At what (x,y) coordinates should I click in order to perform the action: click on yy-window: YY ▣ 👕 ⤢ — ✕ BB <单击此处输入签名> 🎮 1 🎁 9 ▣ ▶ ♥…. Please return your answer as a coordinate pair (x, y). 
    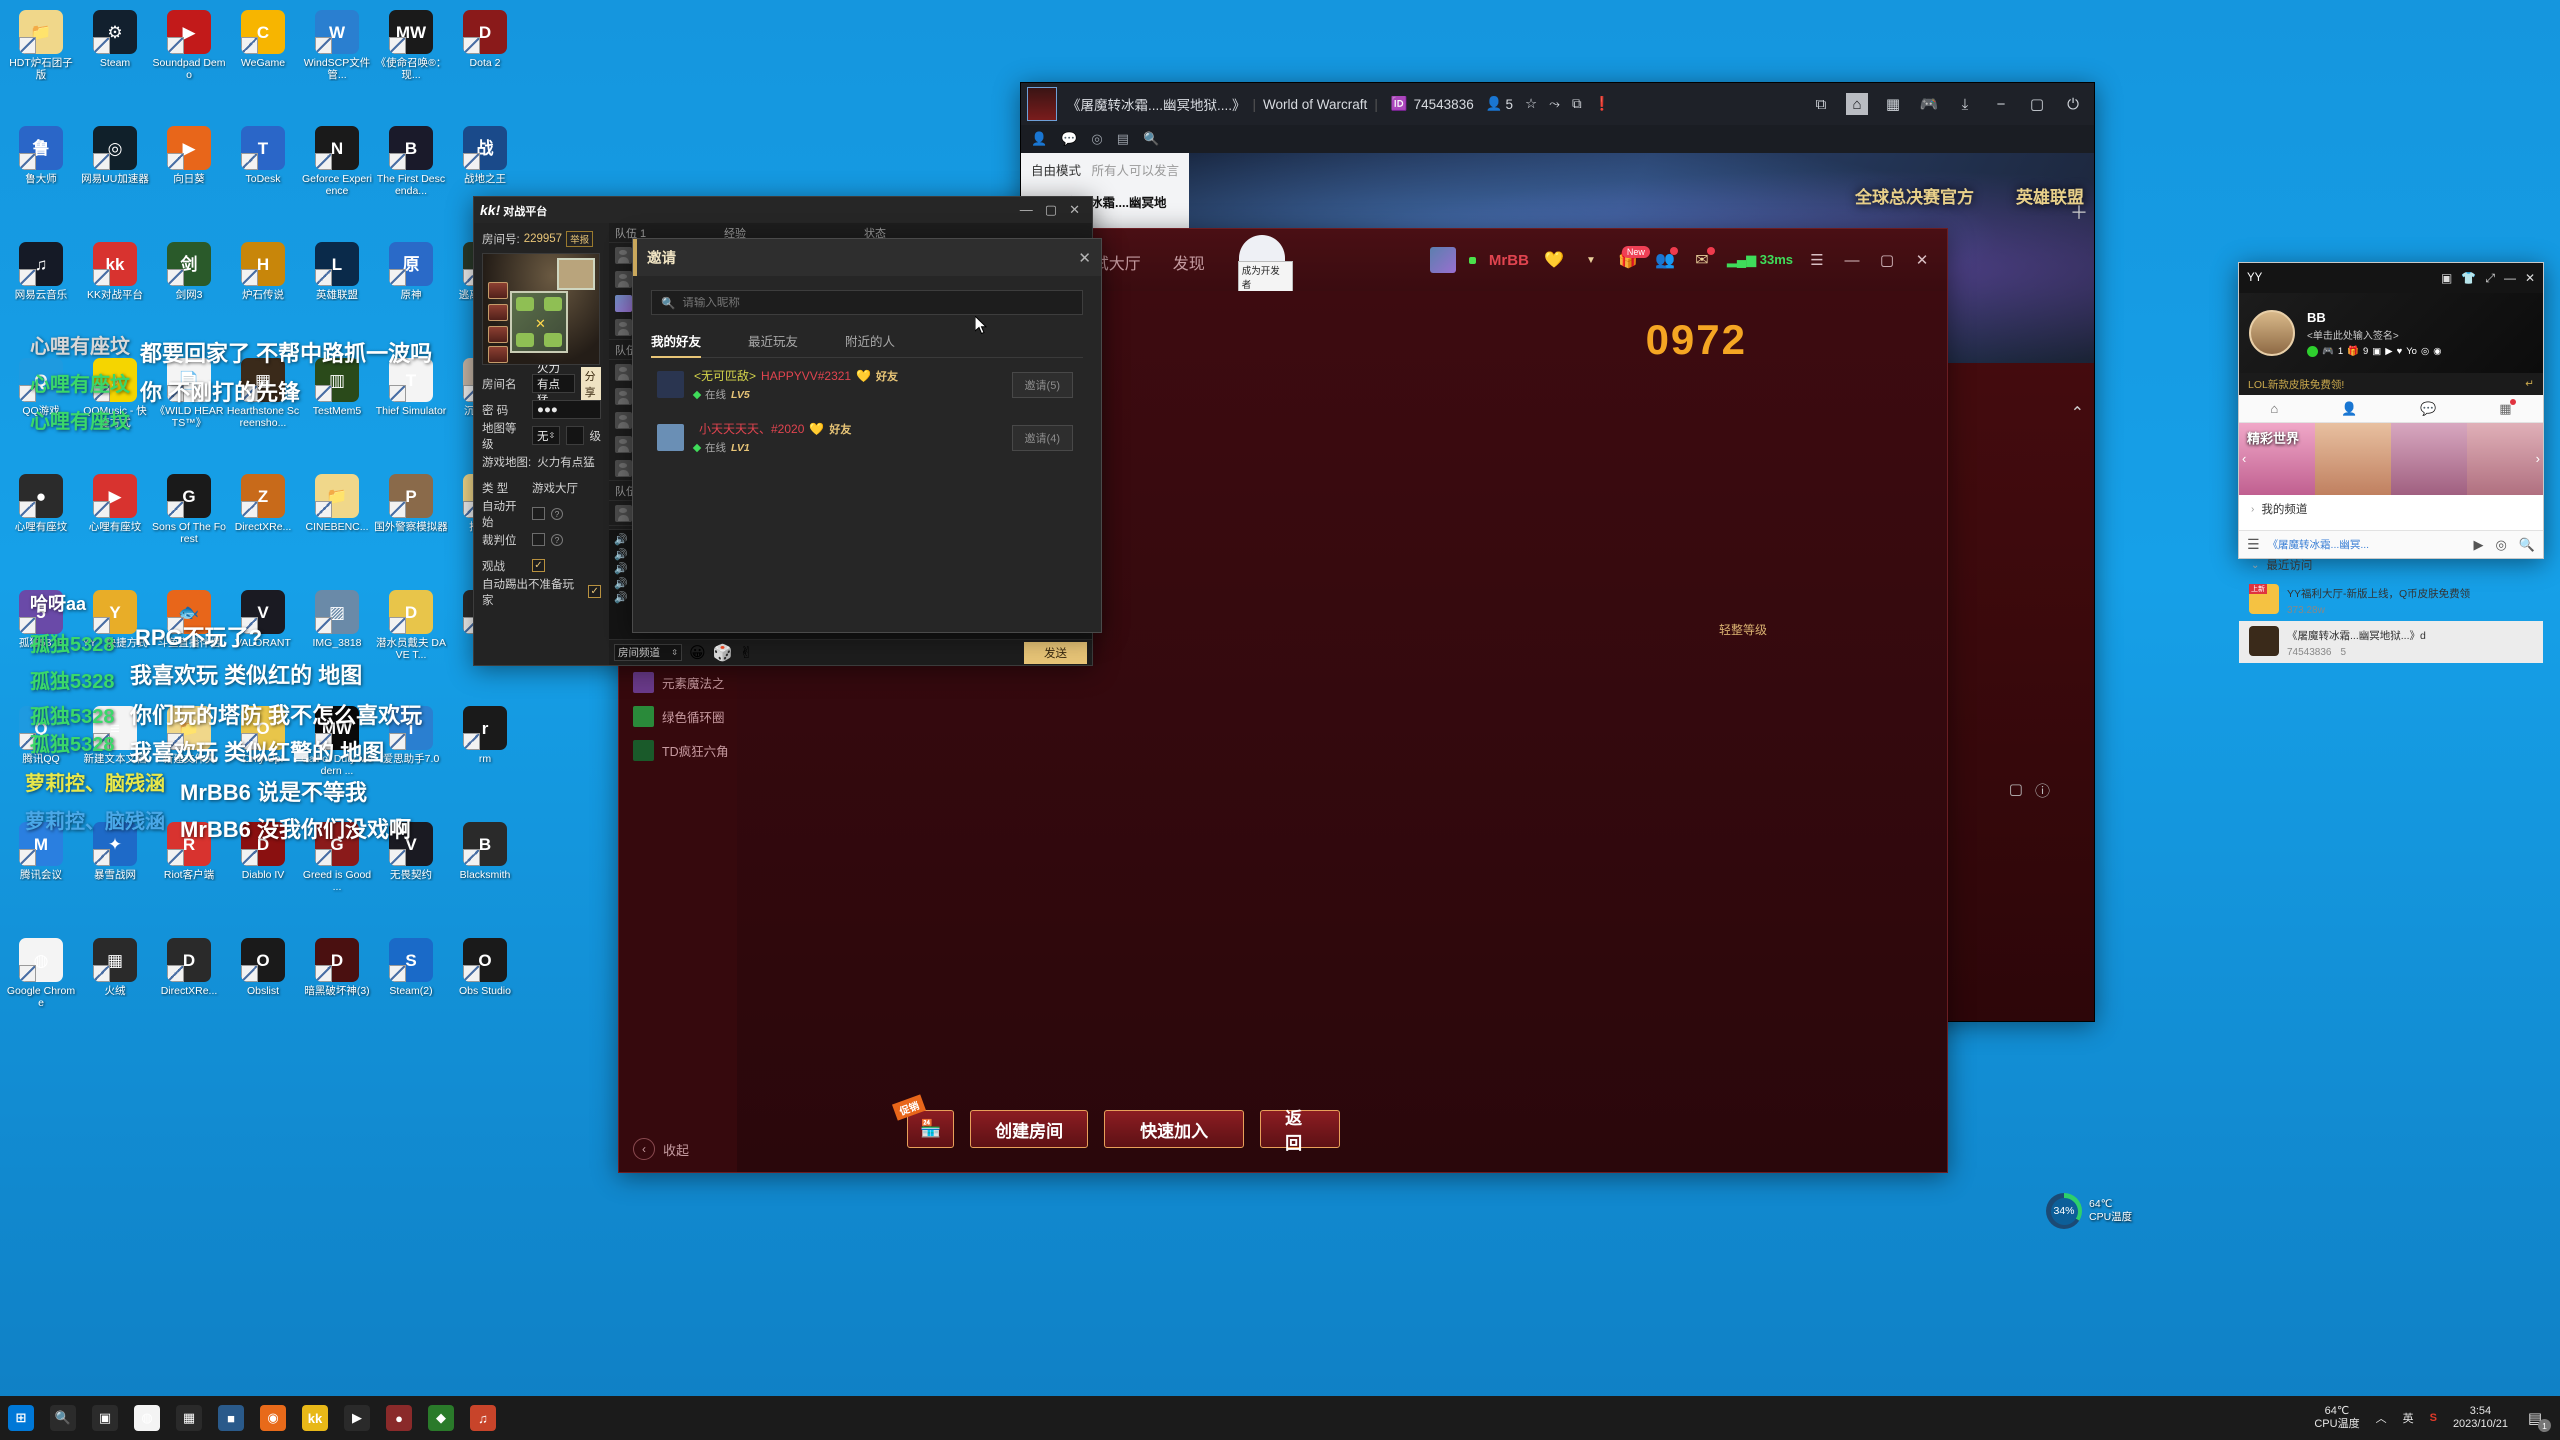
    Looking at the image, I should click on (2391, 462).